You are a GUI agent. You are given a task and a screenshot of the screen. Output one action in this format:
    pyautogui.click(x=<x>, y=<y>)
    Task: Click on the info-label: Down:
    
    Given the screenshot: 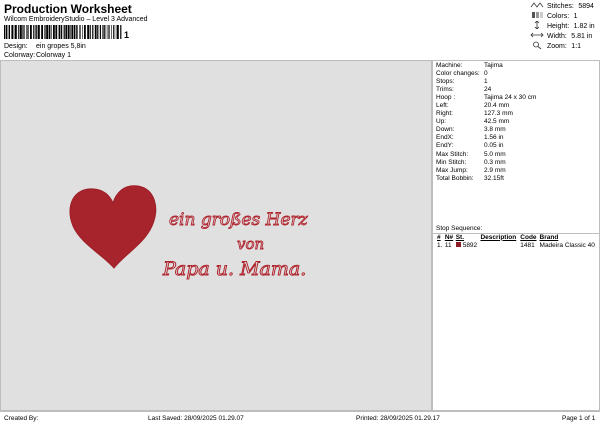 What is the action you would take?
    pyautogui.click(x=445, y=130)
    